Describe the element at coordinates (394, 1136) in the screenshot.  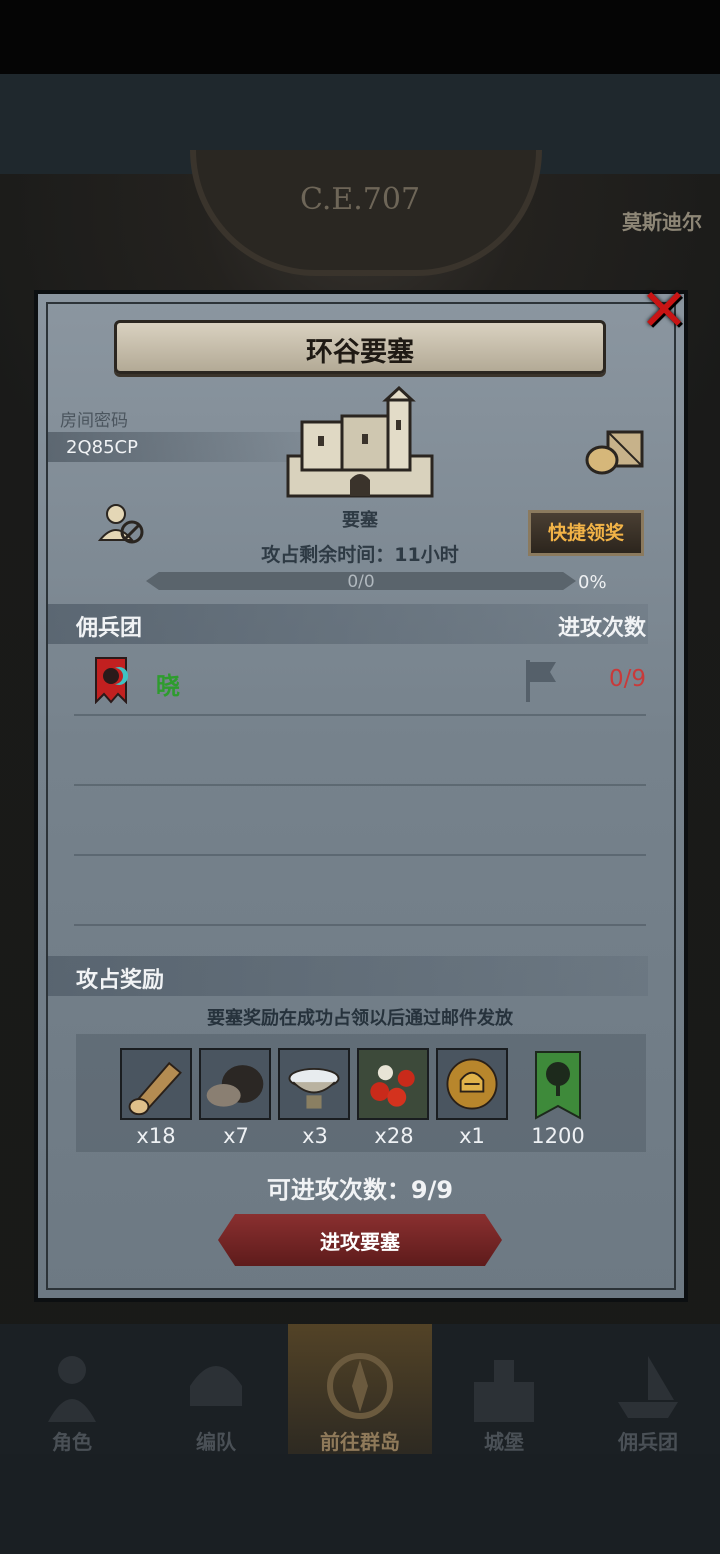
I see `reward-qty: x28` at that location.